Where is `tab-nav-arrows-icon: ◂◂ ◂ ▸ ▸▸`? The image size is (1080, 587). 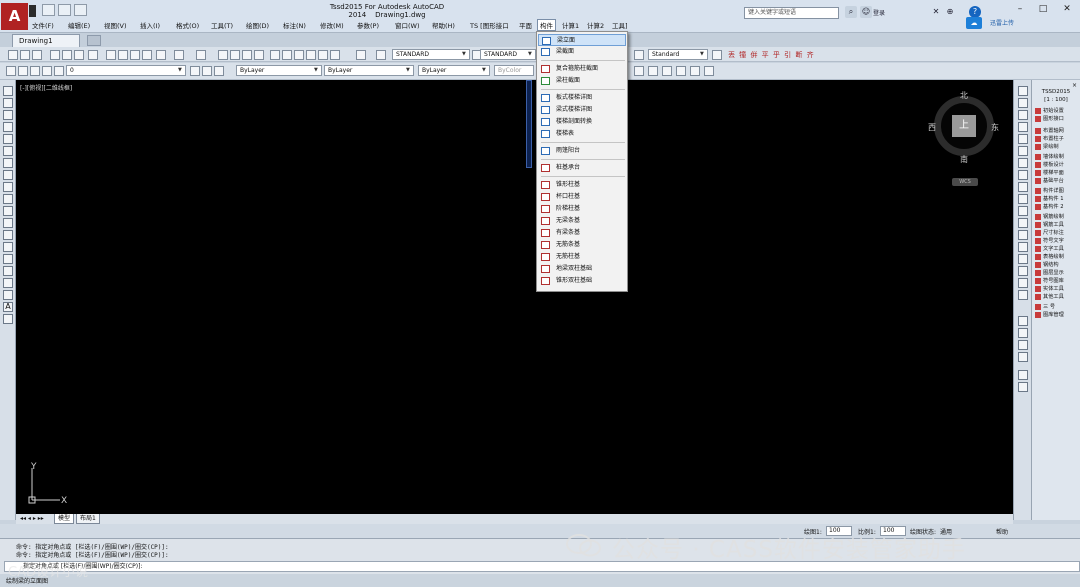 tab-nav-arrows-icon: ◂◂ ◂ ▸ ▸▸ is located at coordinates (32, 518).